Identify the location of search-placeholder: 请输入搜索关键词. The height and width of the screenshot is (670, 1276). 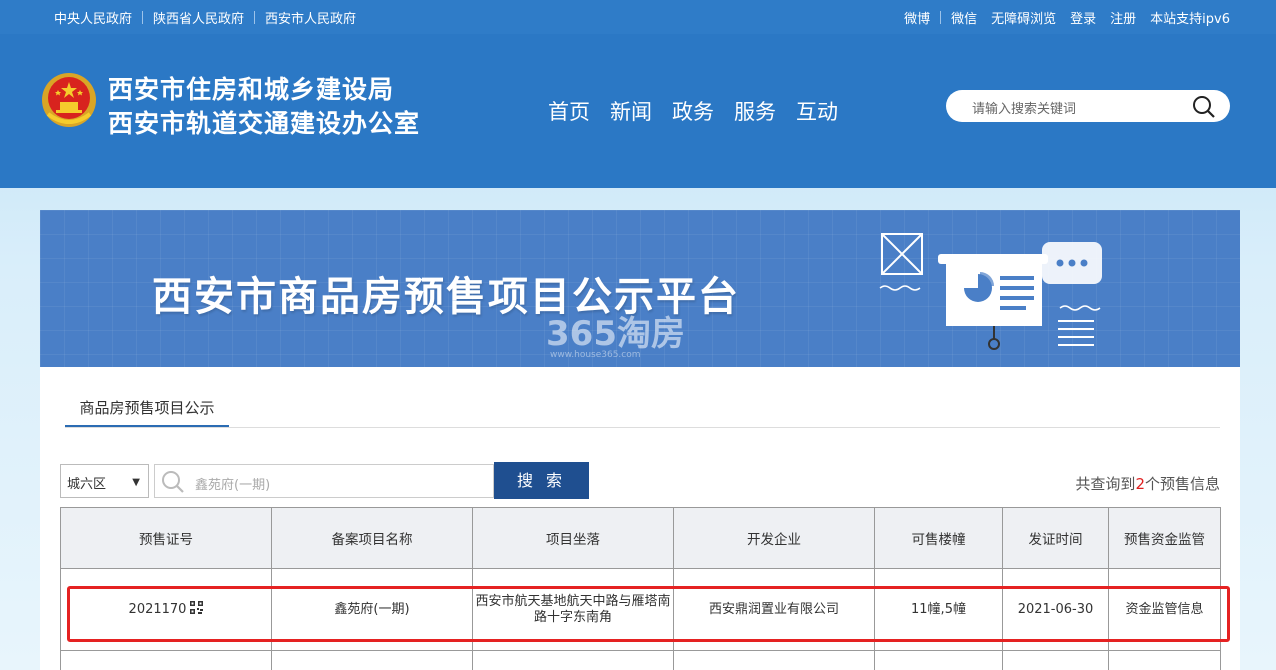
(1024, 109).